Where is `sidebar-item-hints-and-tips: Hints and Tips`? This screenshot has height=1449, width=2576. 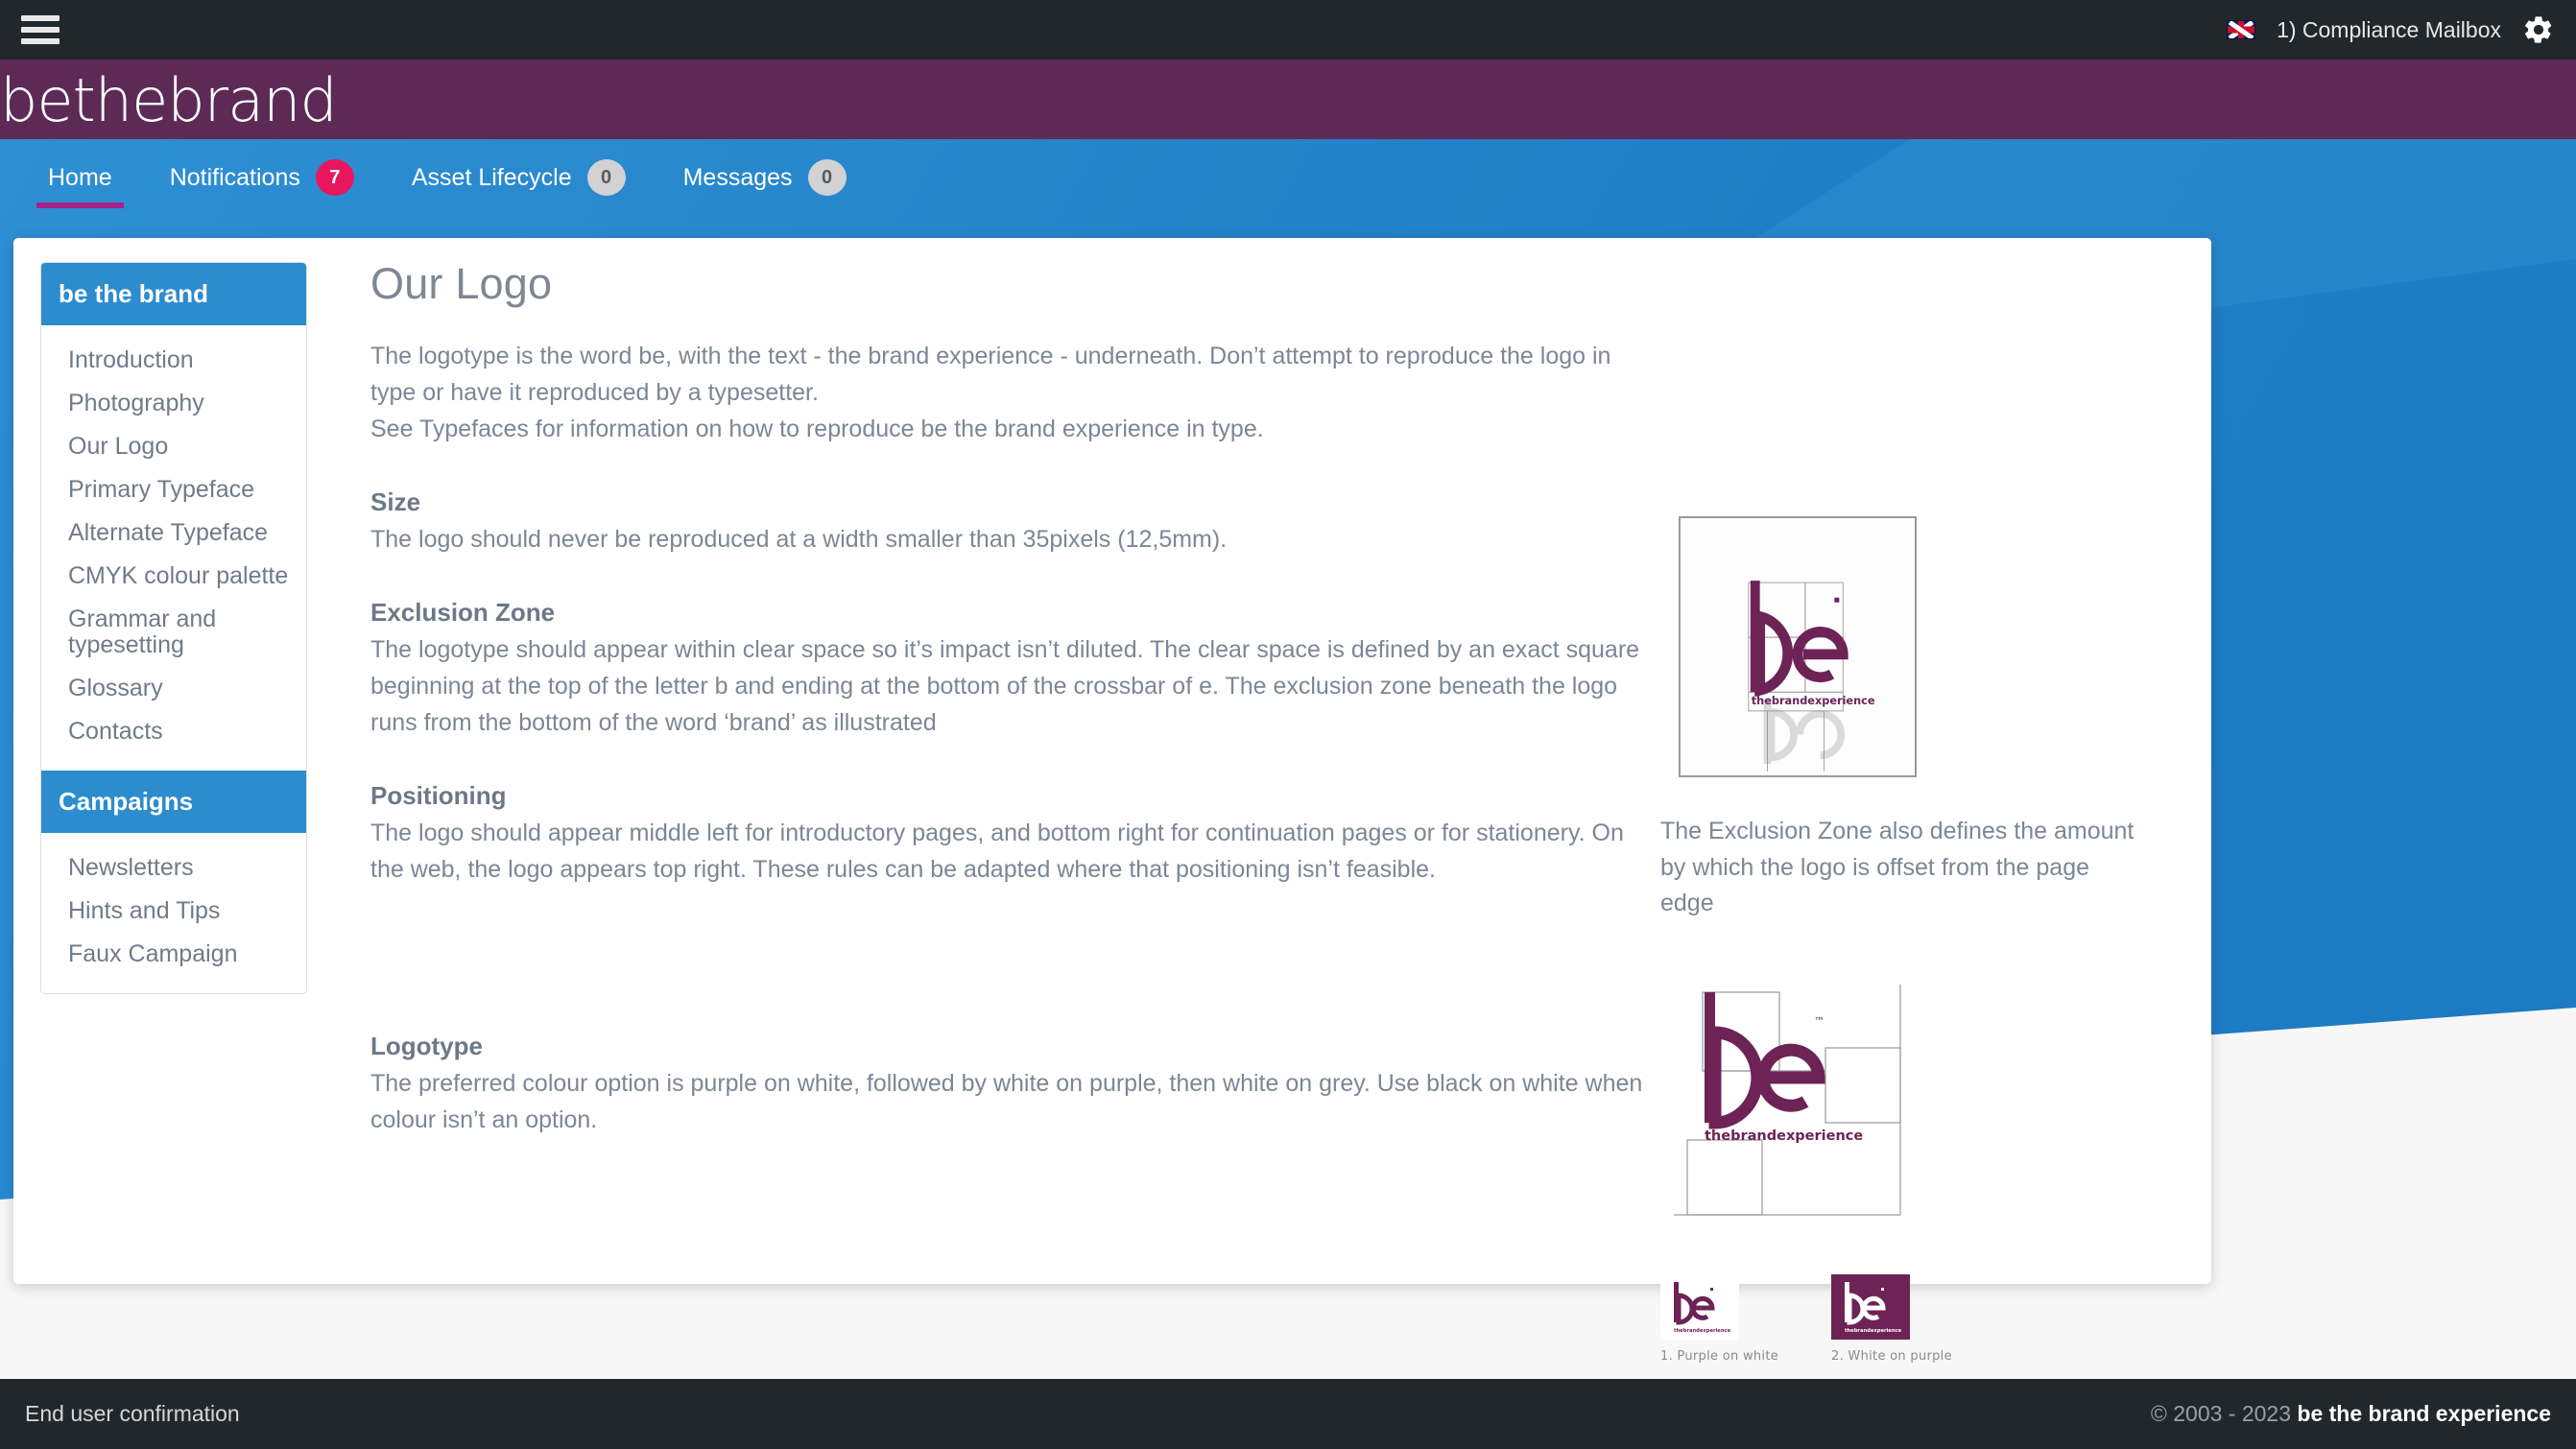 sidebar-item-hints-and-tips: Hints and Tips is located at coordinates (173, 911).